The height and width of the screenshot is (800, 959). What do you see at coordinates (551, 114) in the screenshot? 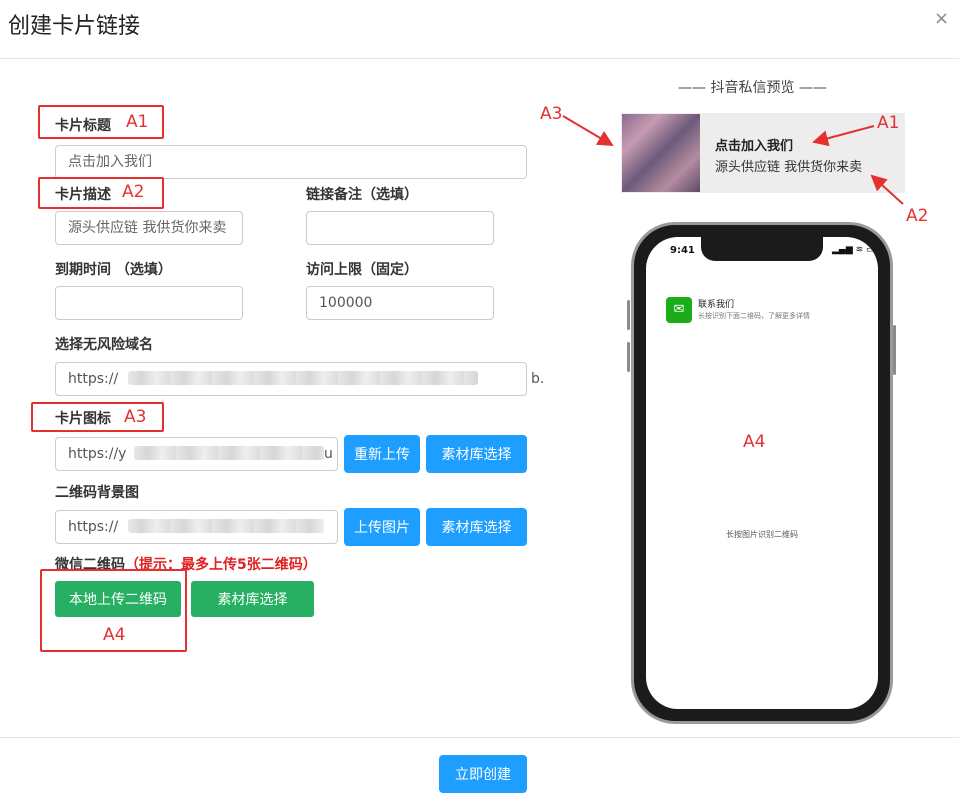
I see `annotation-a3-right: A3` at bounding box center [551, 114].